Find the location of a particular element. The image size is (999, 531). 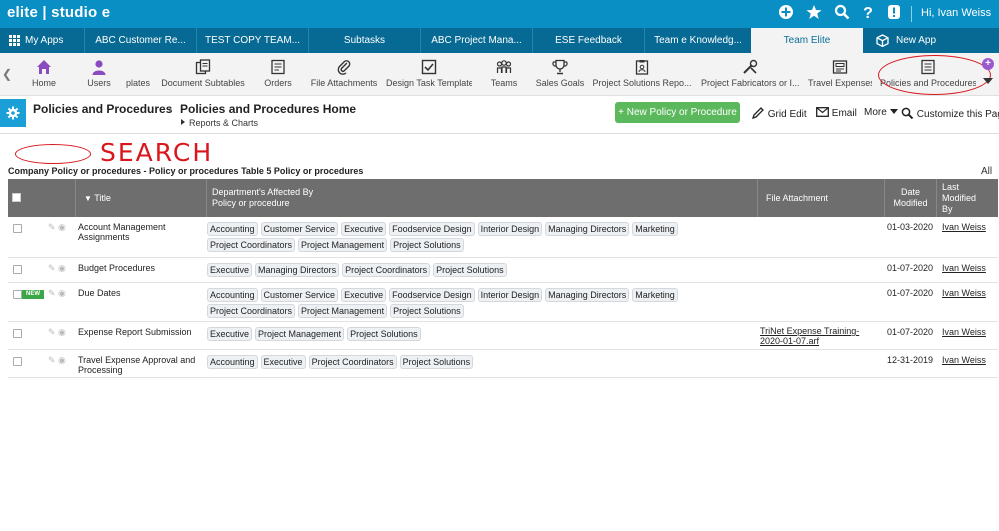

nav-file-attachments: File Attachments is located at coordinates (344, 74).